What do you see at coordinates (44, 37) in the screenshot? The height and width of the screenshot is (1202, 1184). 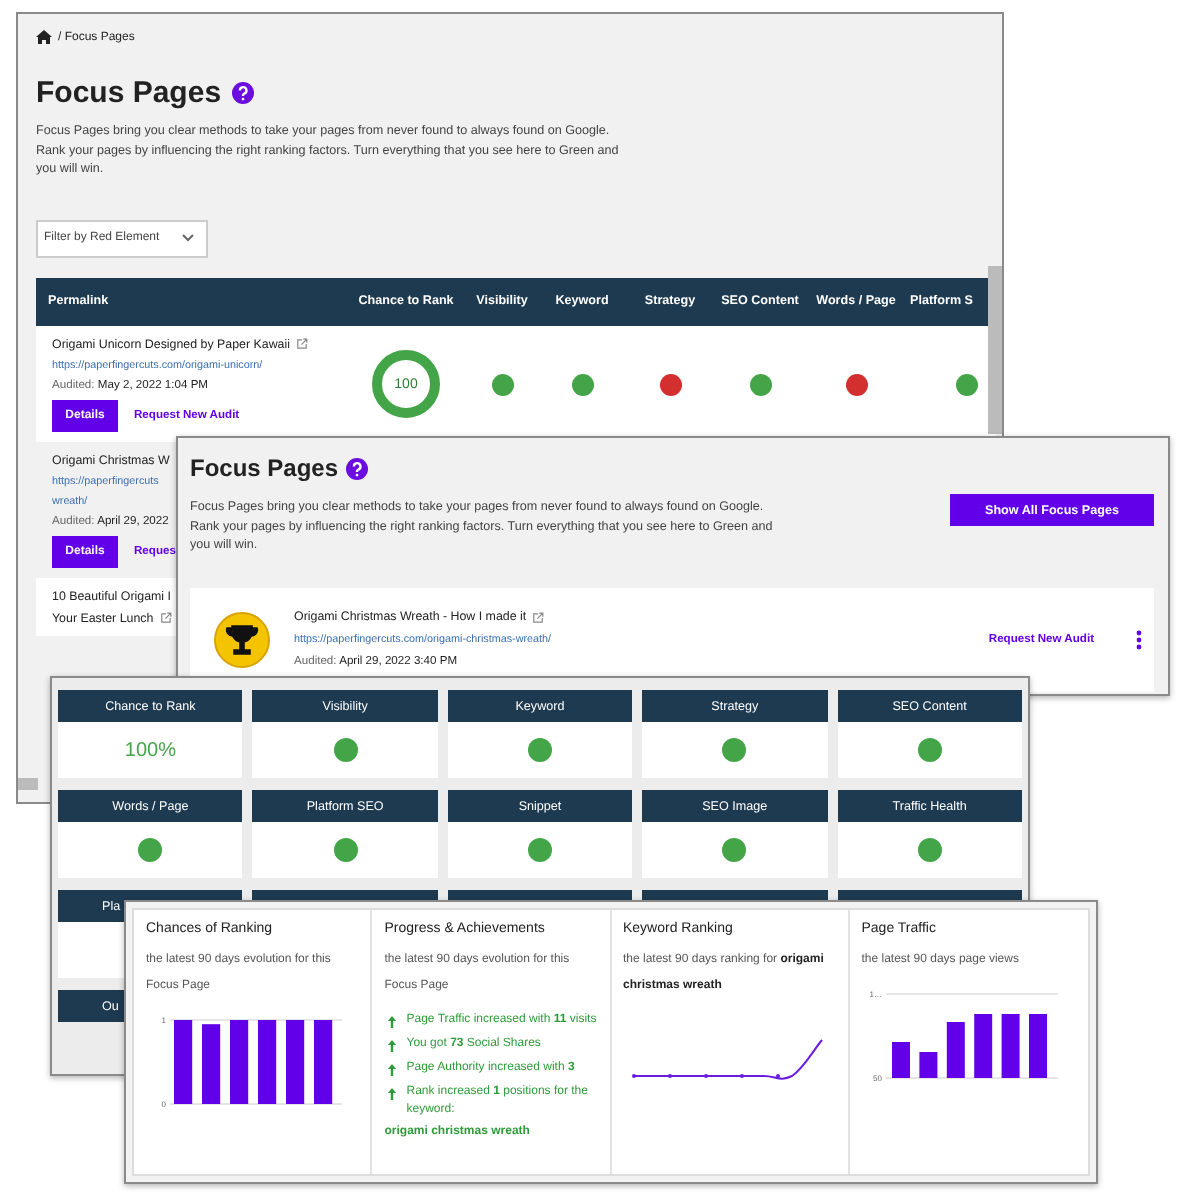 I see `home-icon` at bounding box center [44, 37].